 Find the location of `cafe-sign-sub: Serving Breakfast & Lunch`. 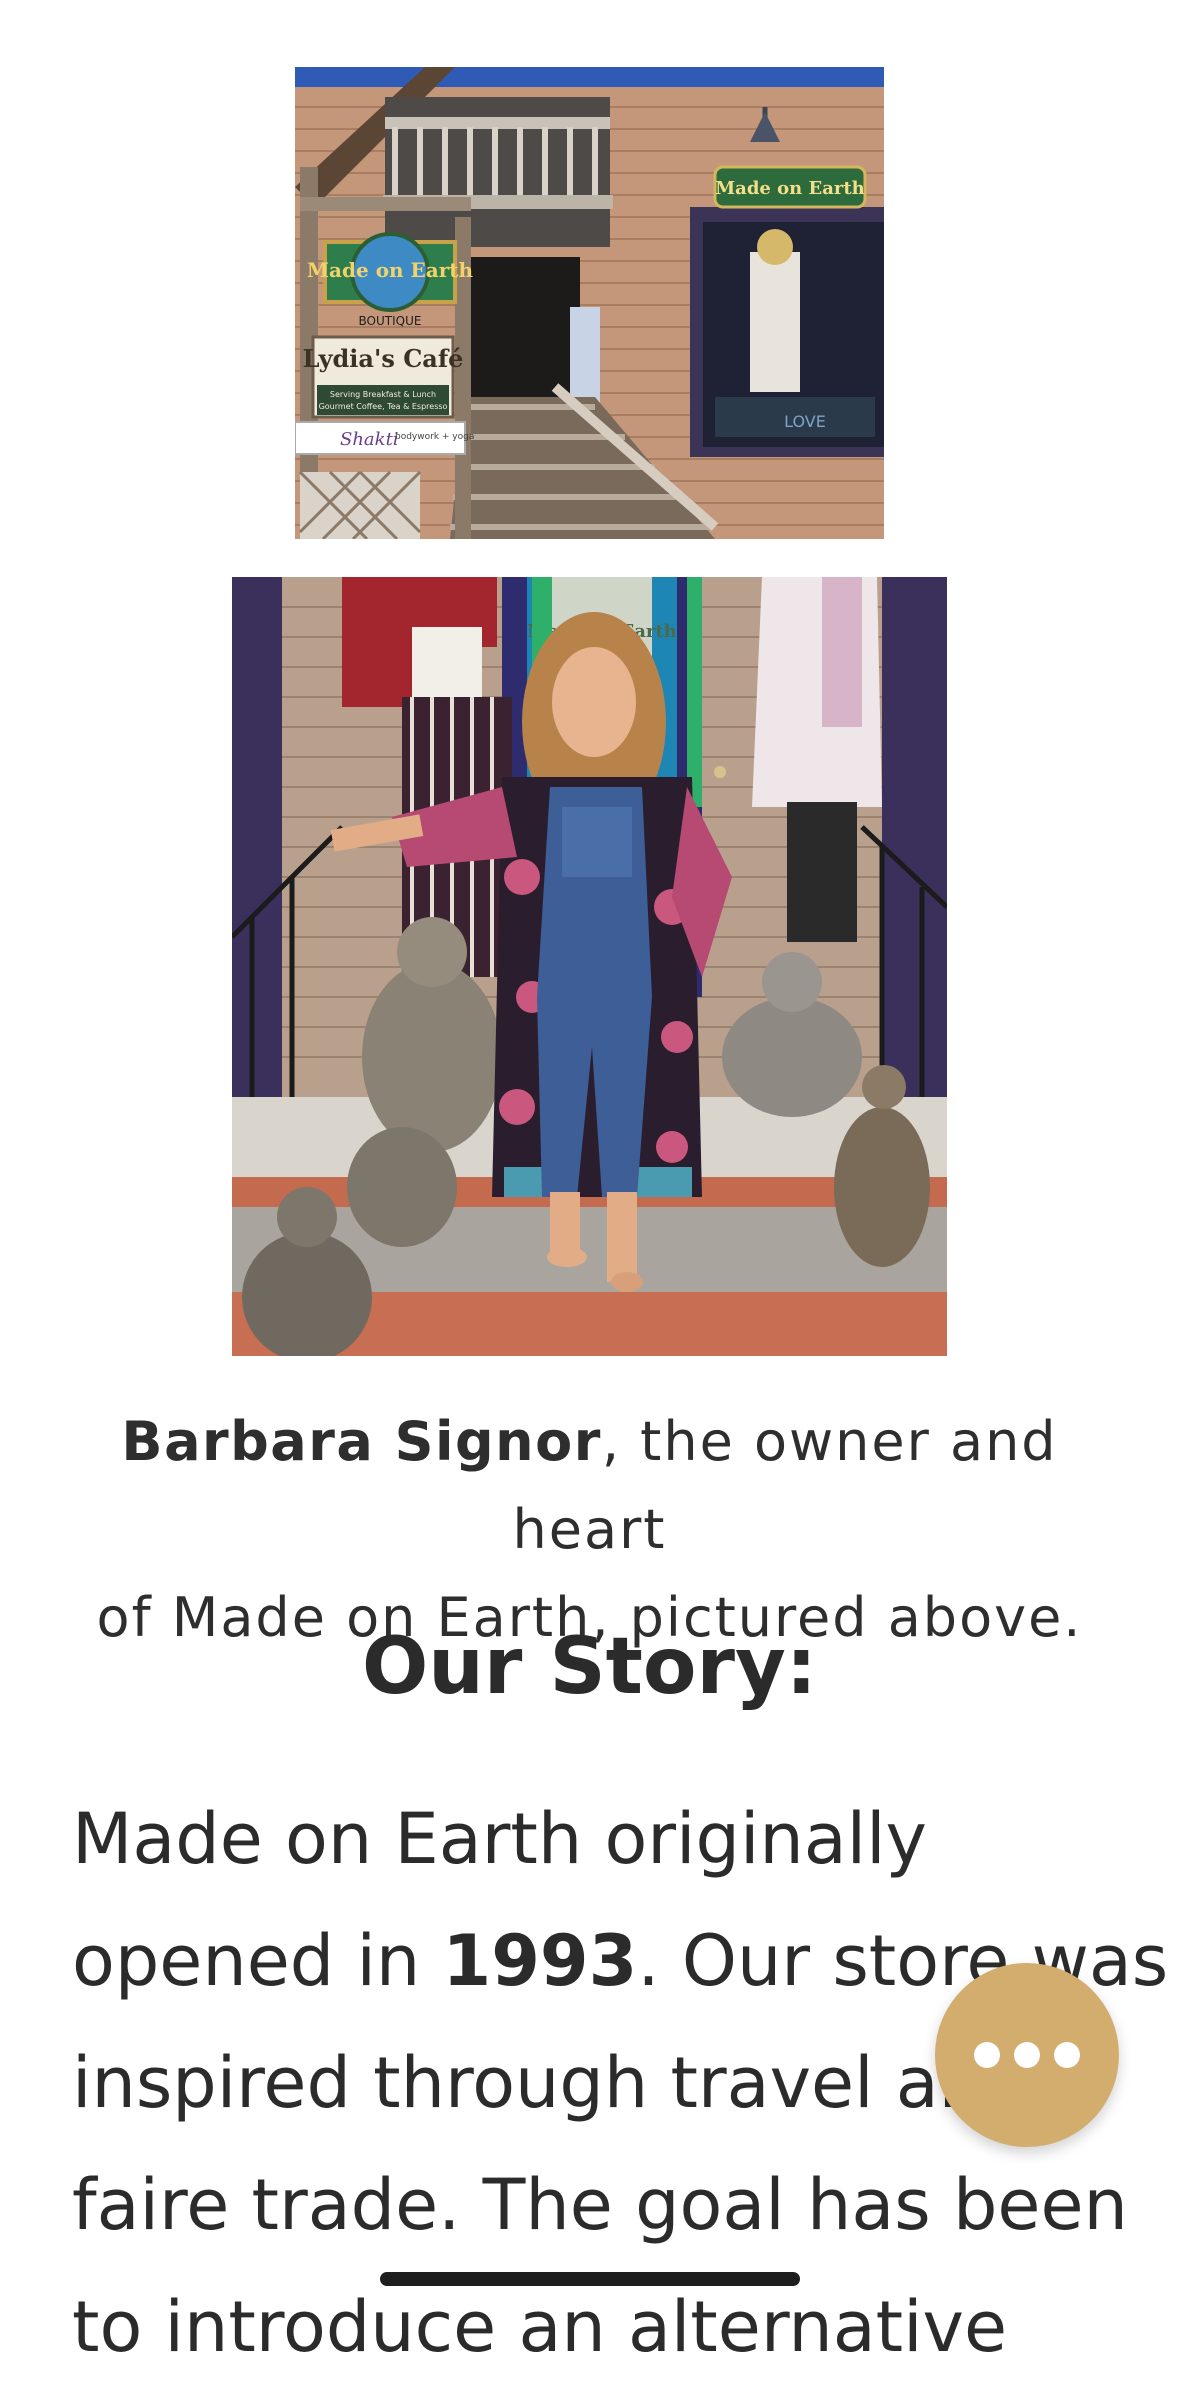

cafe-sign-sub: Serving Breakfast & Lunch is located at coordinates (383, 394).